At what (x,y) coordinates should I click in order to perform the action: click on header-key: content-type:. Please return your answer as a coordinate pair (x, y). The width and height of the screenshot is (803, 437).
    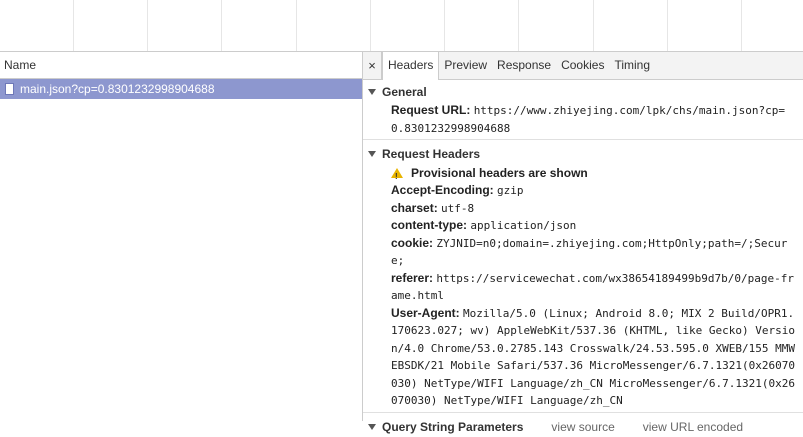
    Looking at the image, I should click on (429, 225).